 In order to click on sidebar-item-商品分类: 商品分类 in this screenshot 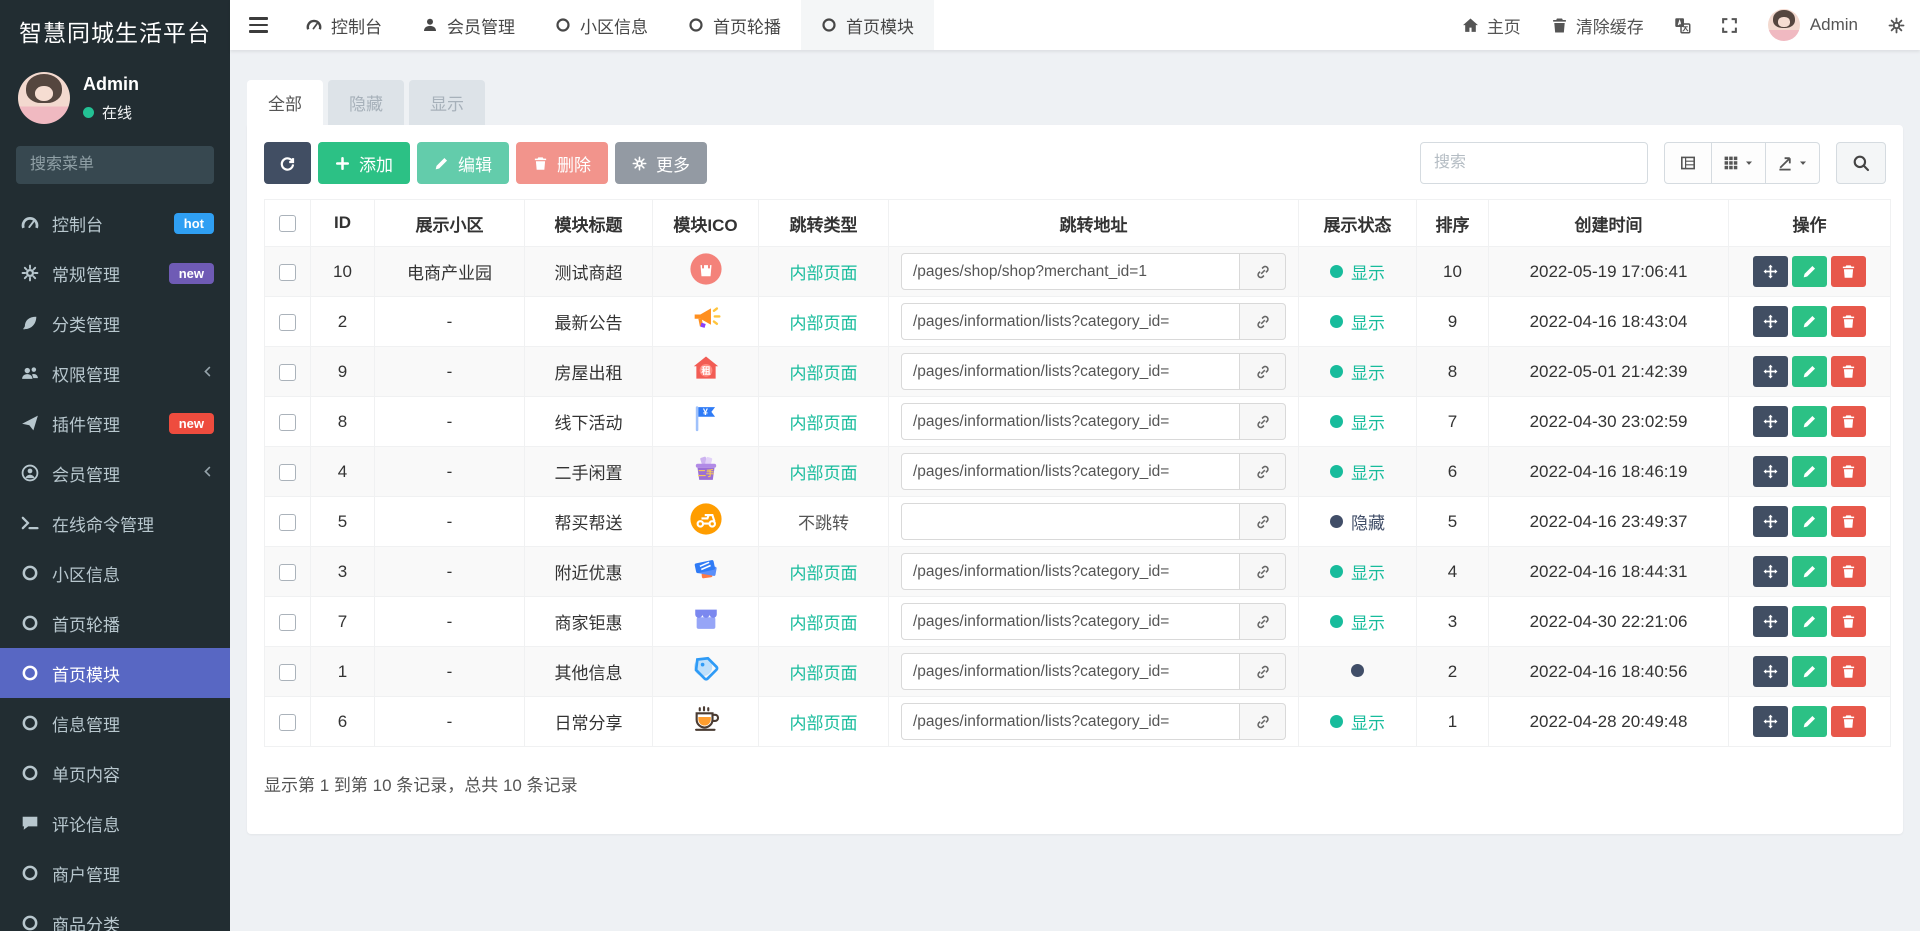, I will do `click(115, 914)`.